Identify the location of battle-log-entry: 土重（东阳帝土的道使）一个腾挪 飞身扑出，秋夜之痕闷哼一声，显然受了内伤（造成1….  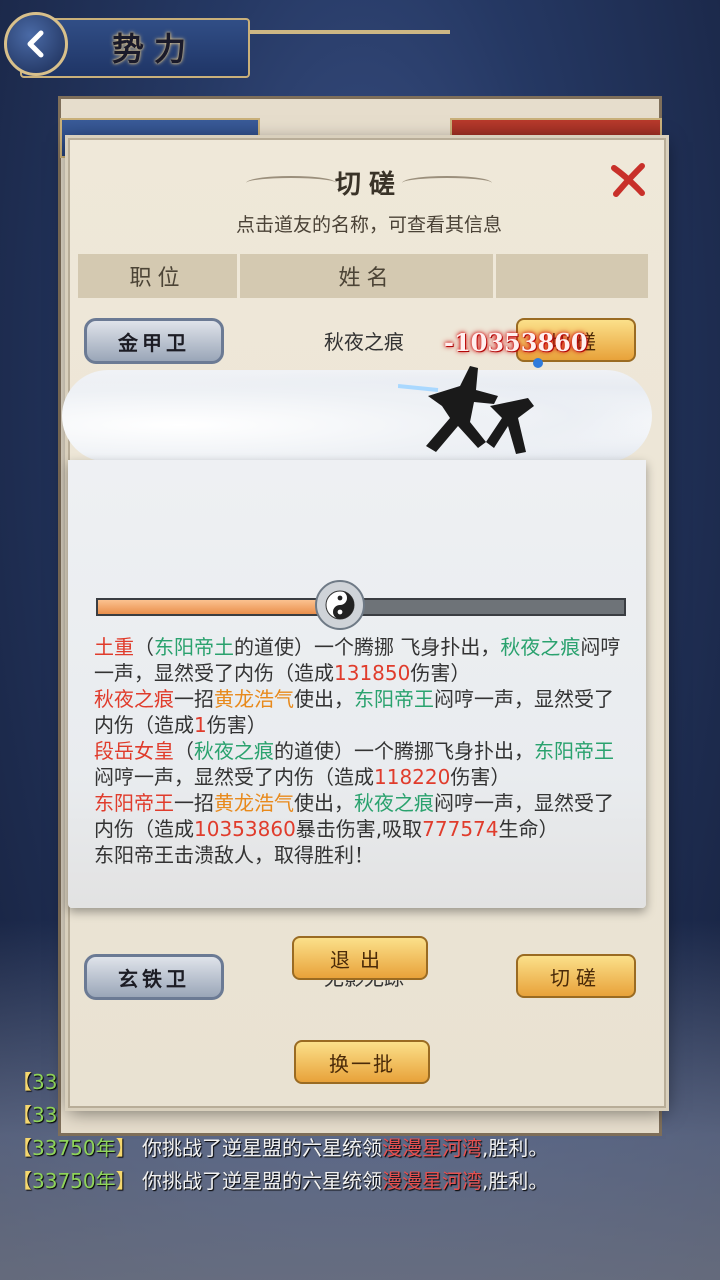
(359, 660).